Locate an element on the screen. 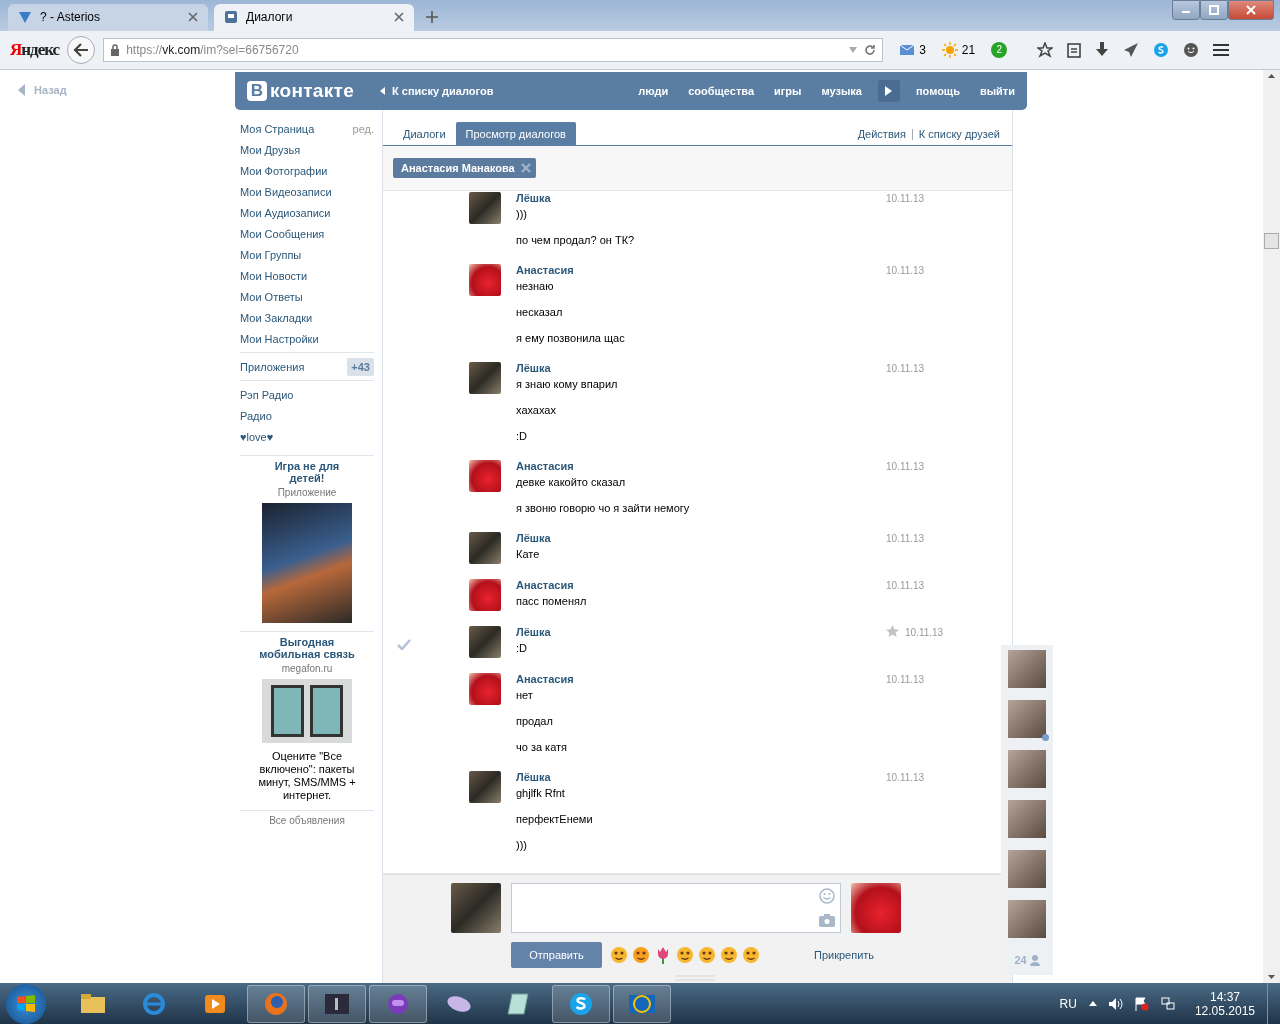 Image resolution: width=1280 pixels, height=1024 pixels. browser-logo: Яндекс is located at coordinates (35, 49).